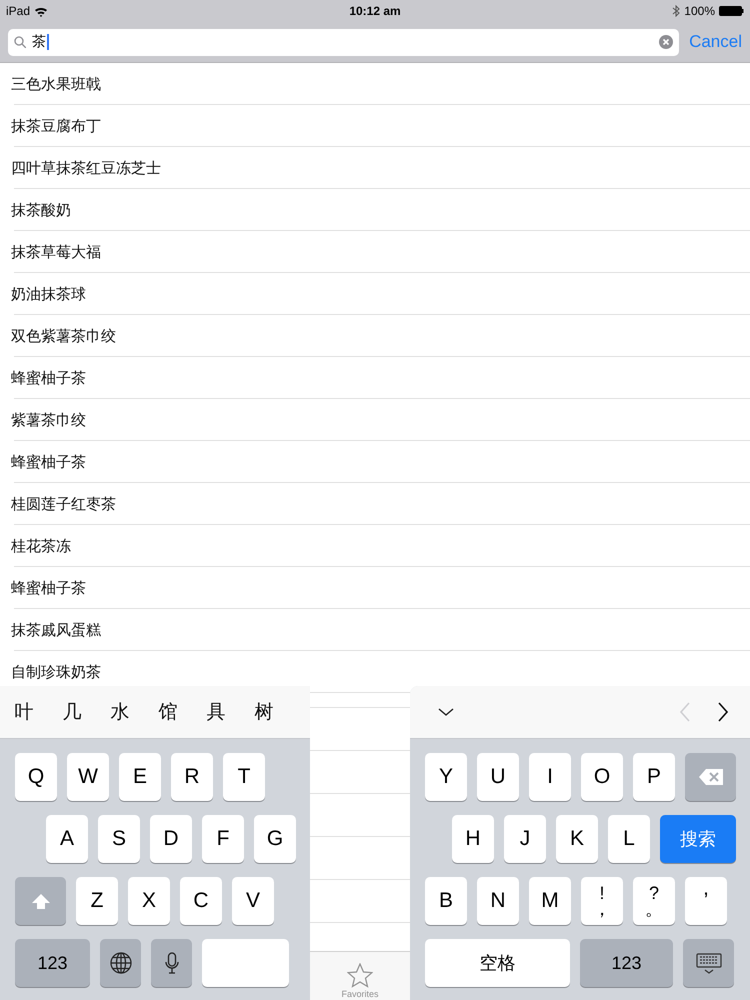 This screenshot has height=1000, width=750. Describe the element at coordinates (676, 11) in the screenshot. I see `bluetooth-icon` at that location.